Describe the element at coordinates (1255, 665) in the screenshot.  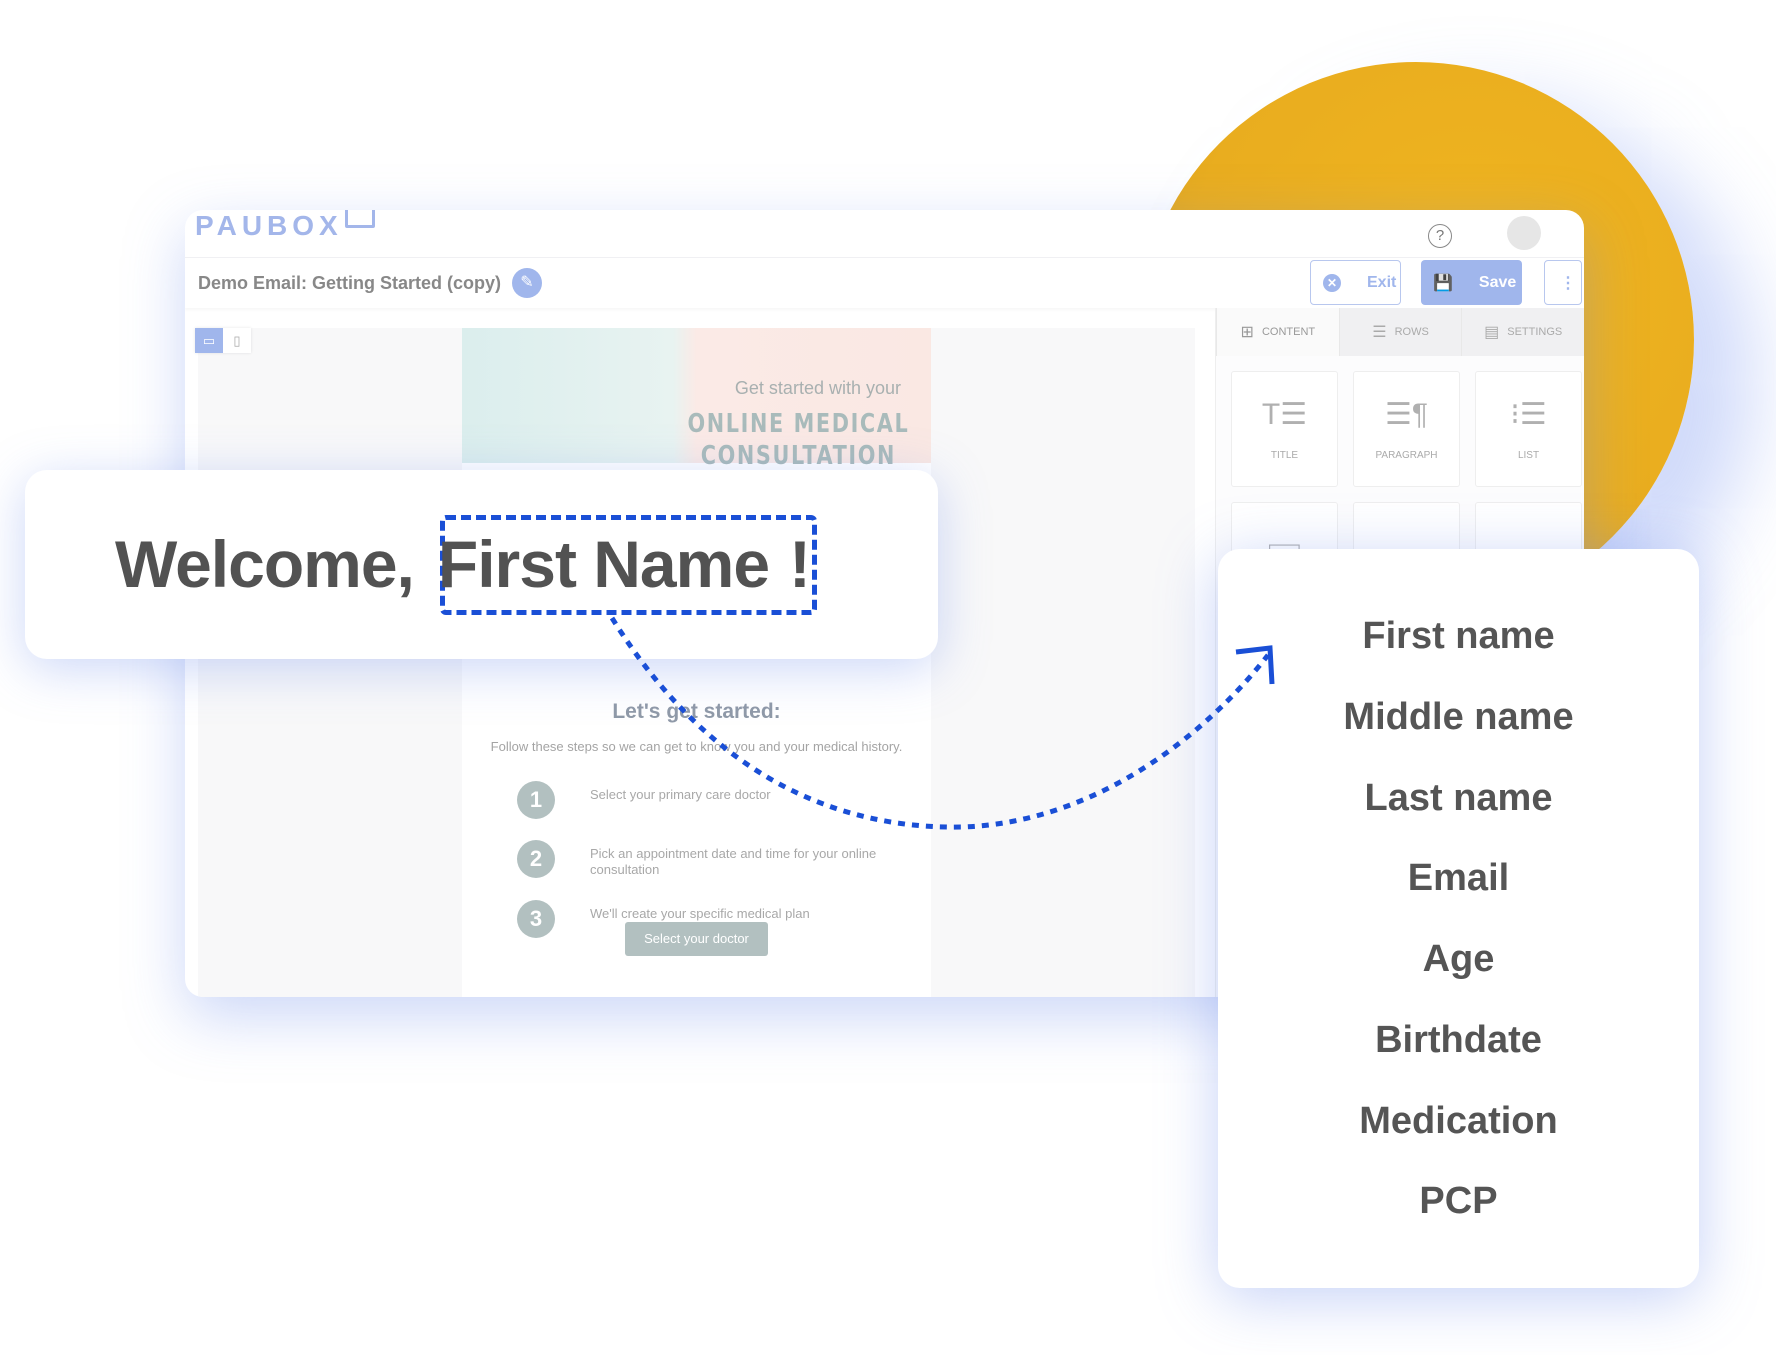
I see `arrowhead-icon` at that location.